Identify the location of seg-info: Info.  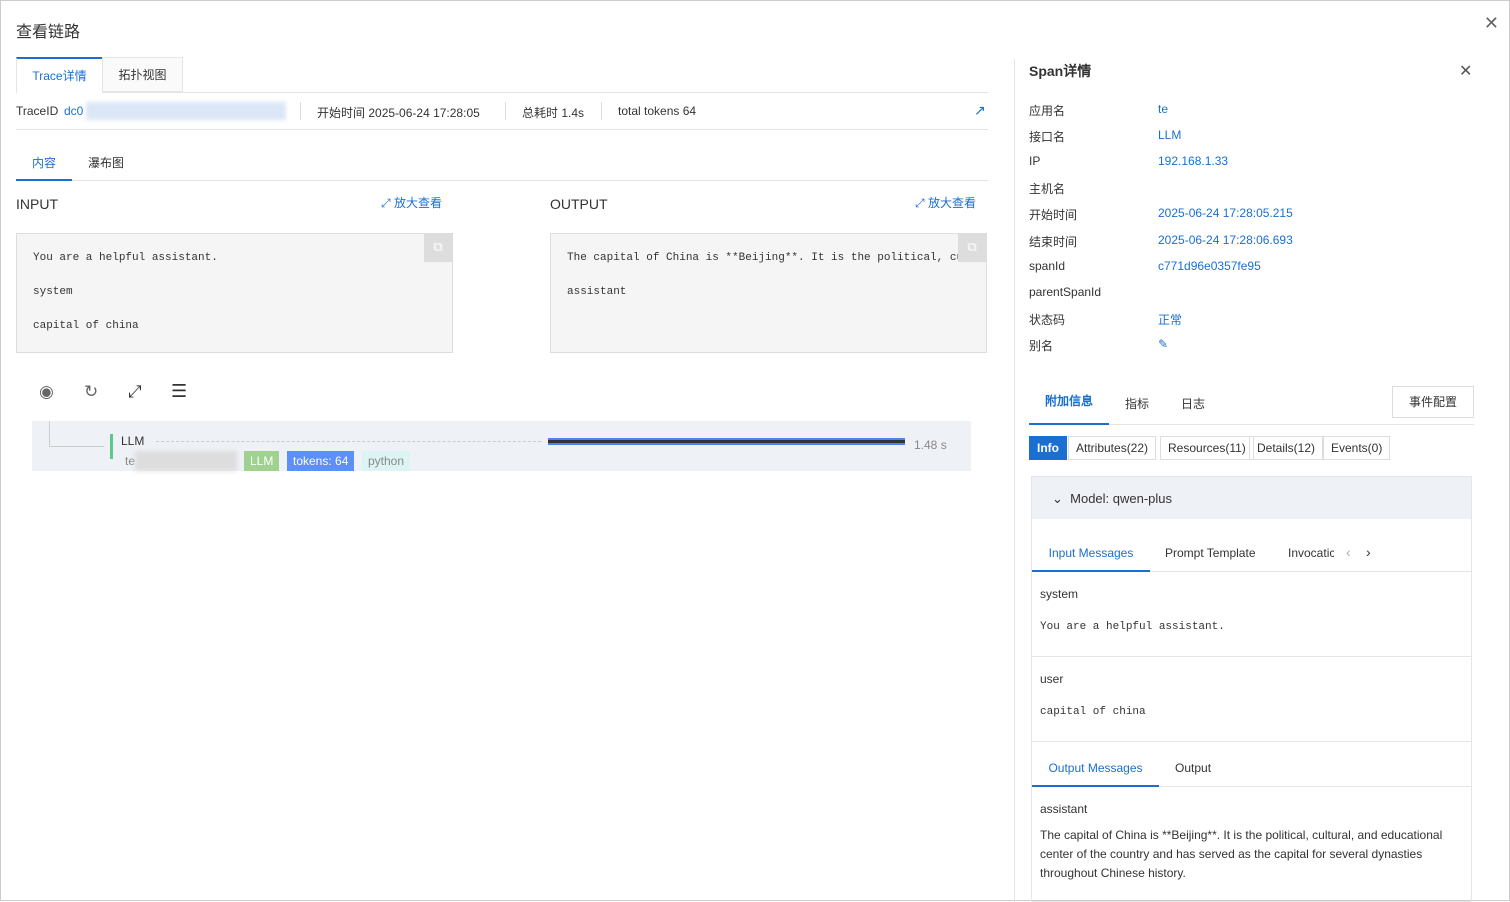
(1048, 448).